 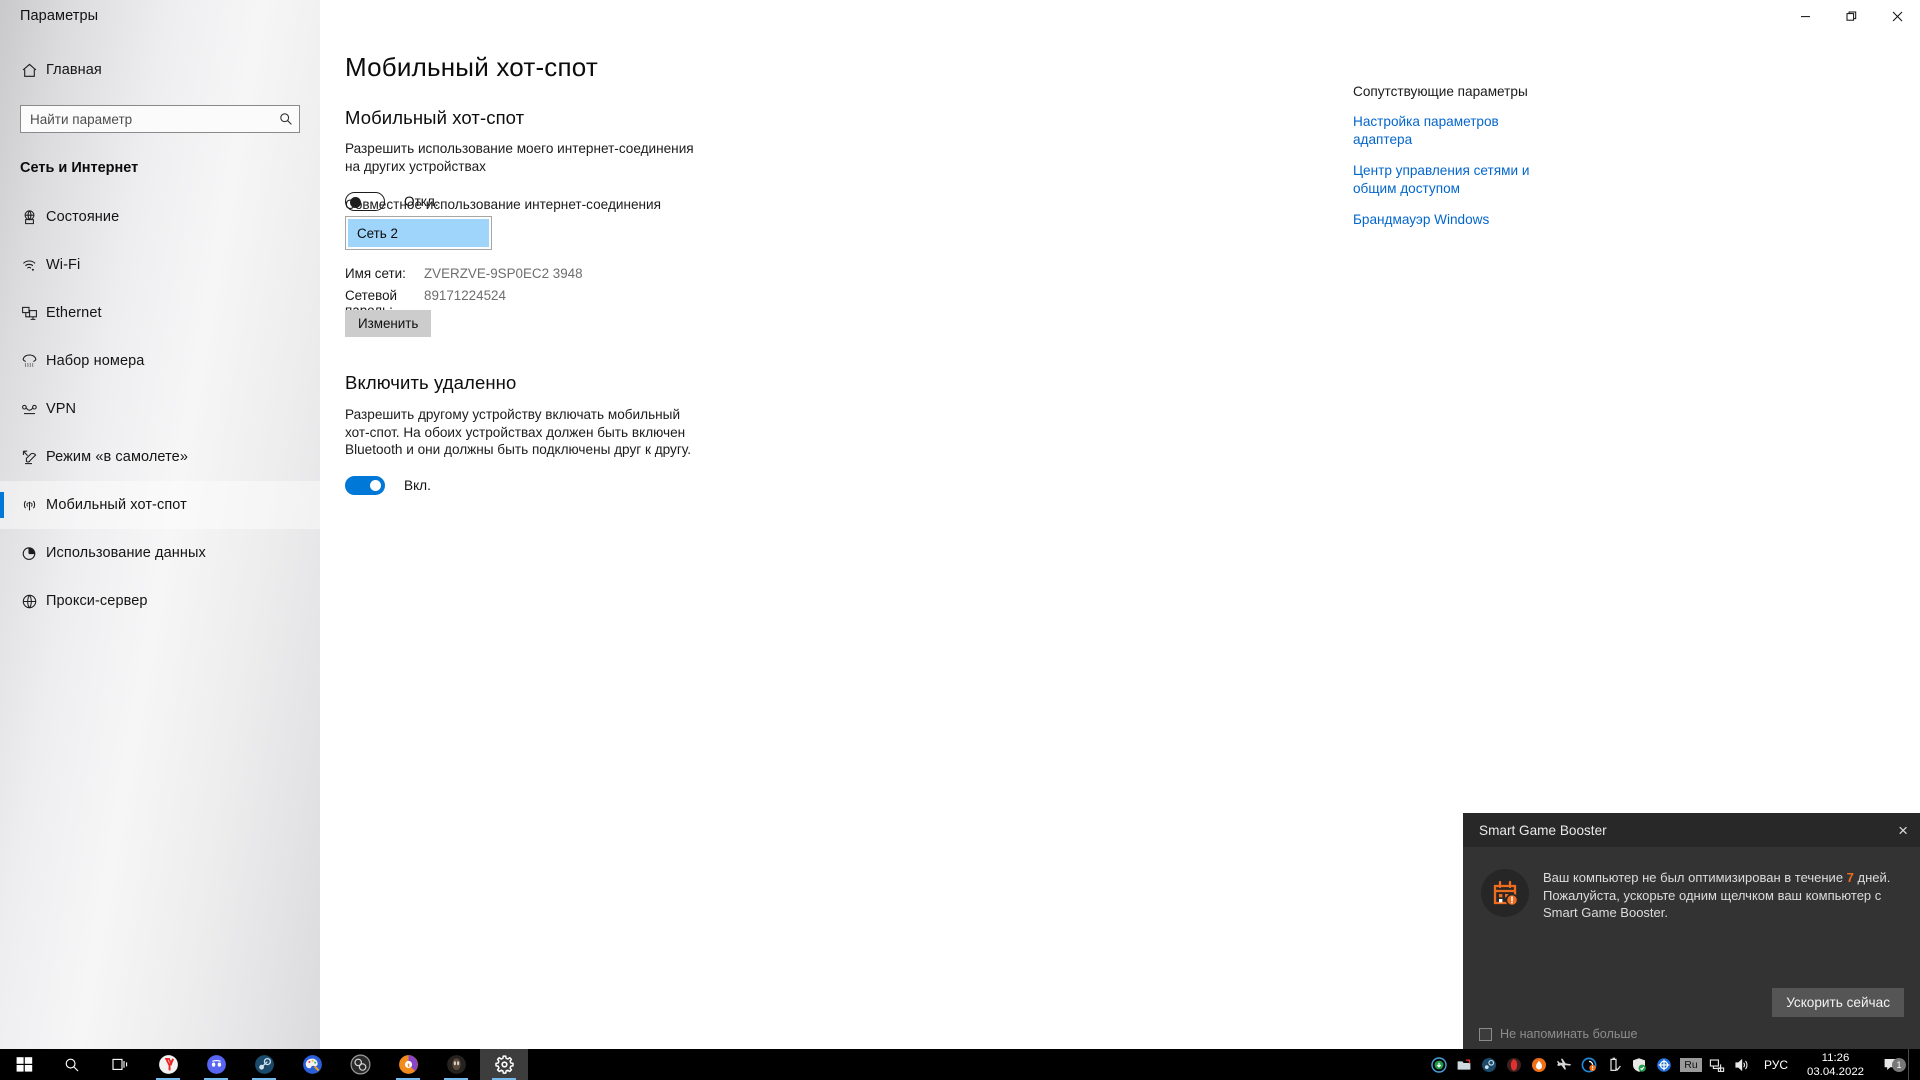 I want to click on tray-sync-icon, so click(x=1664, y=1065).